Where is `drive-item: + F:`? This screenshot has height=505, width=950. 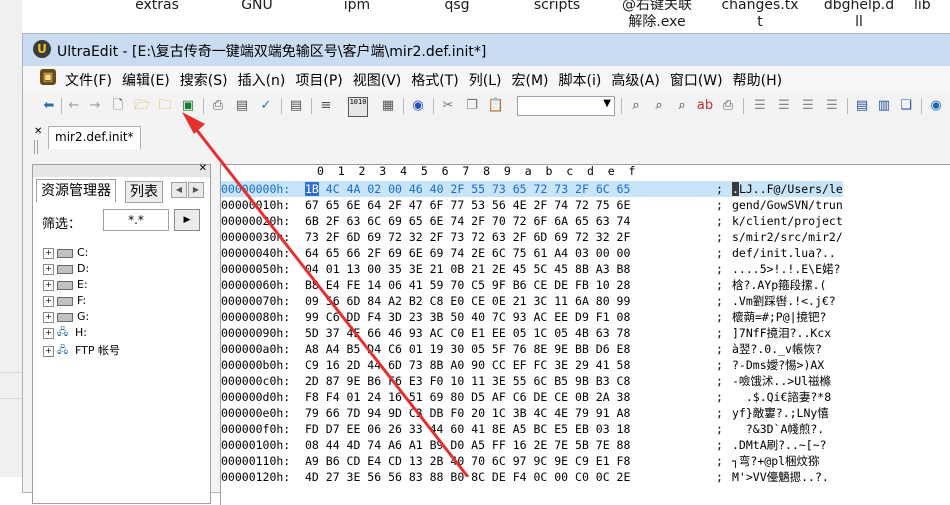 drive-item: + F: is located at coordinates (64, 302).